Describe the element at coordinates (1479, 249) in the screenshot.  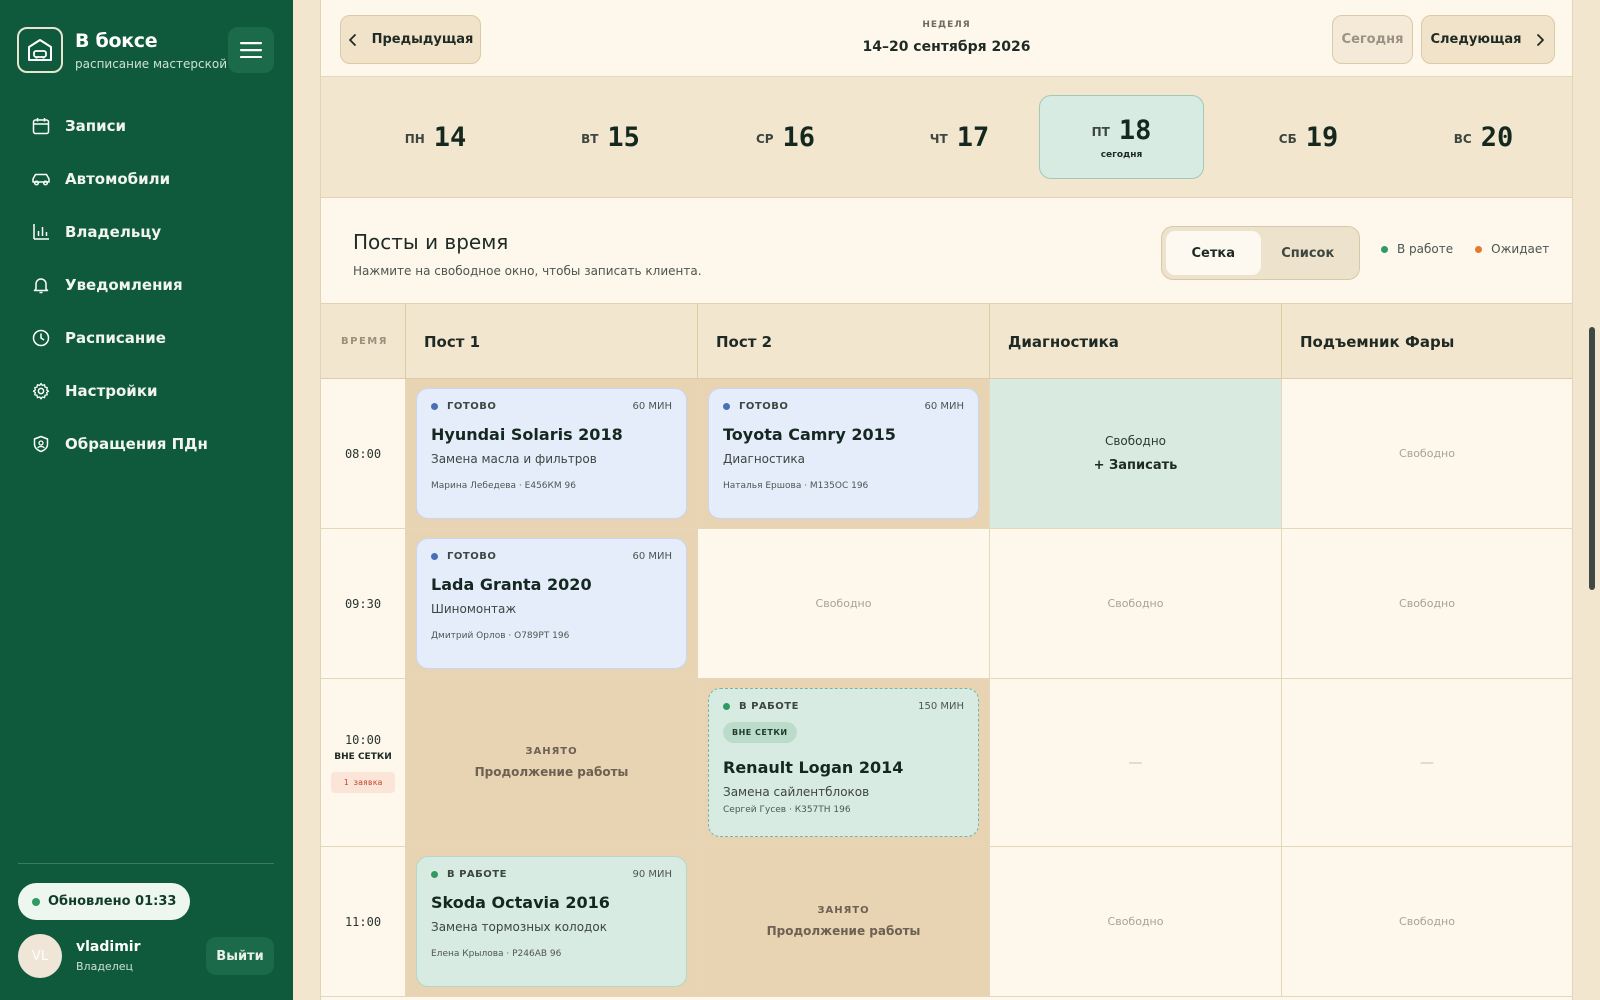
I see `legend-wait-dot` at that location.